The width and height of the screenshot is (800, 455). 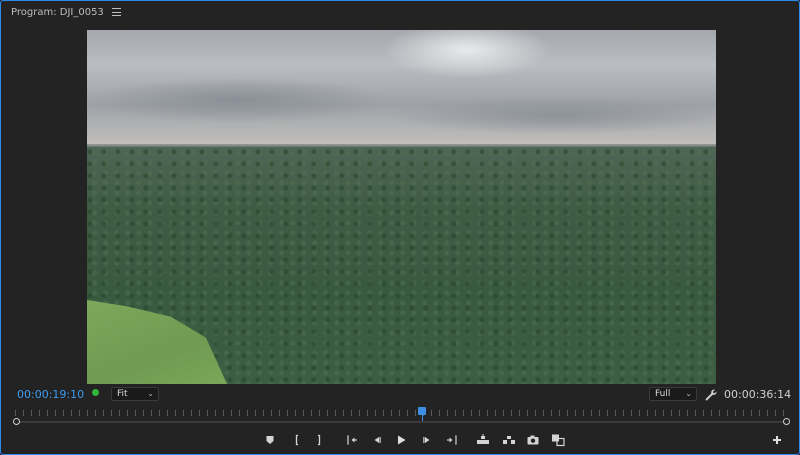 I want to click on go-to-out-button, so click(x=452, y=440).